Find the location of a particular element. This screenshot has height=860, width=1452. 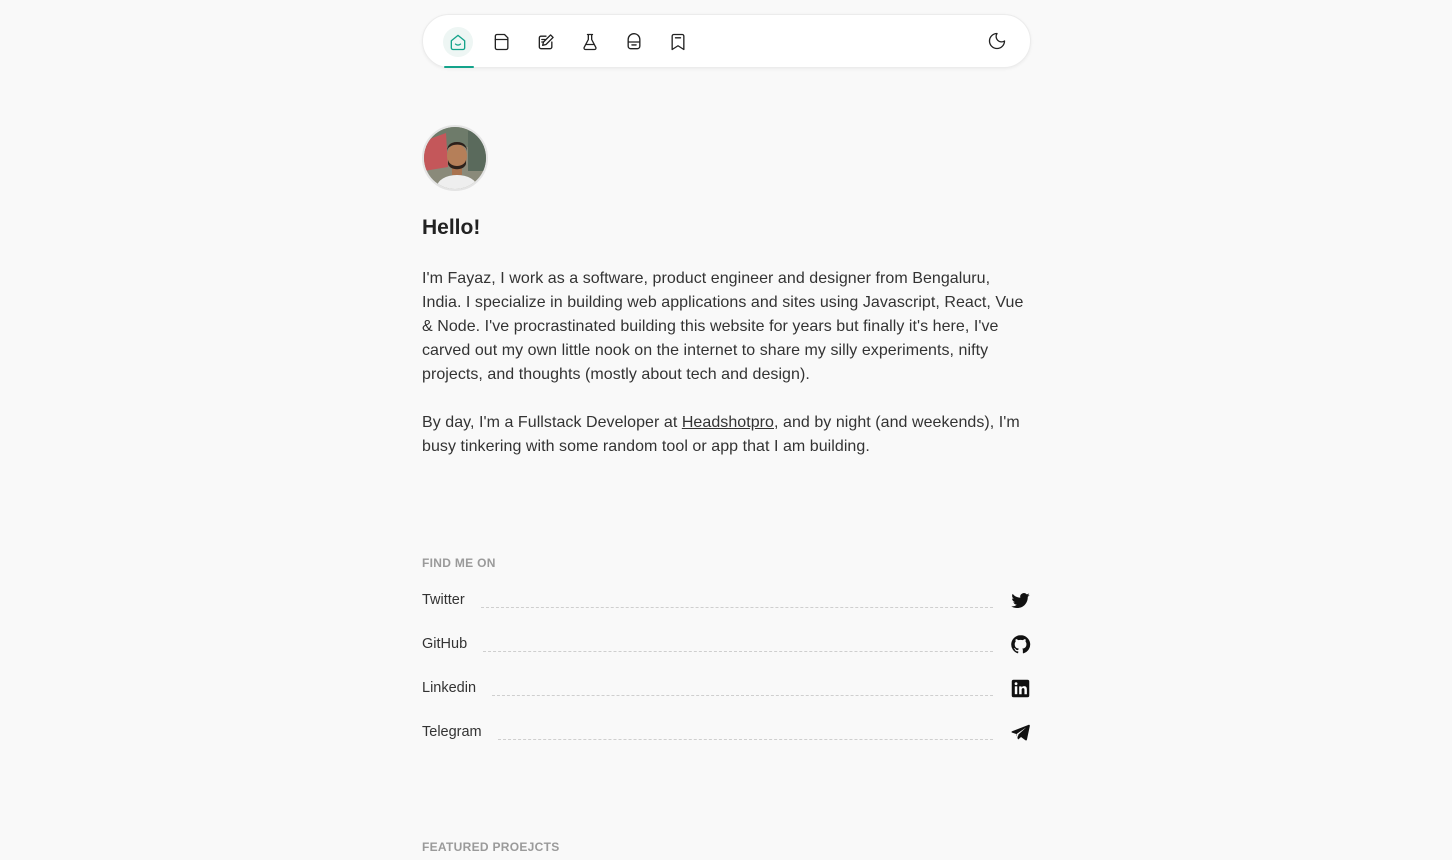

notes-icon is located at coordinates (501, 42).